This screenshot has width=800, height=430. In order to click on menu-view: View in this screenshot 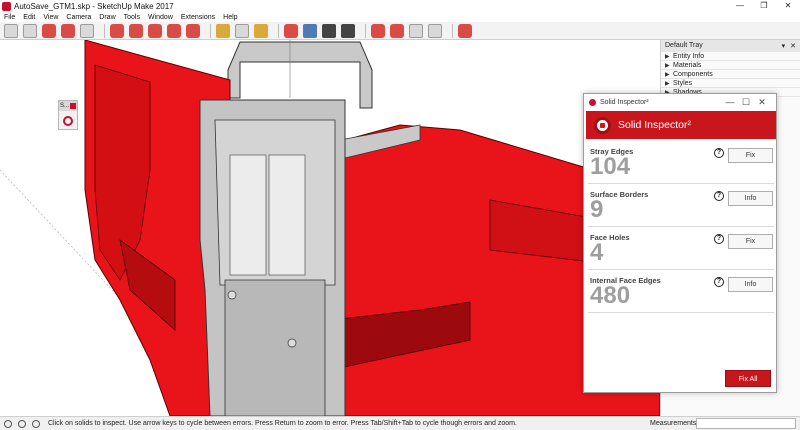, I will do `click(50, 17)`.